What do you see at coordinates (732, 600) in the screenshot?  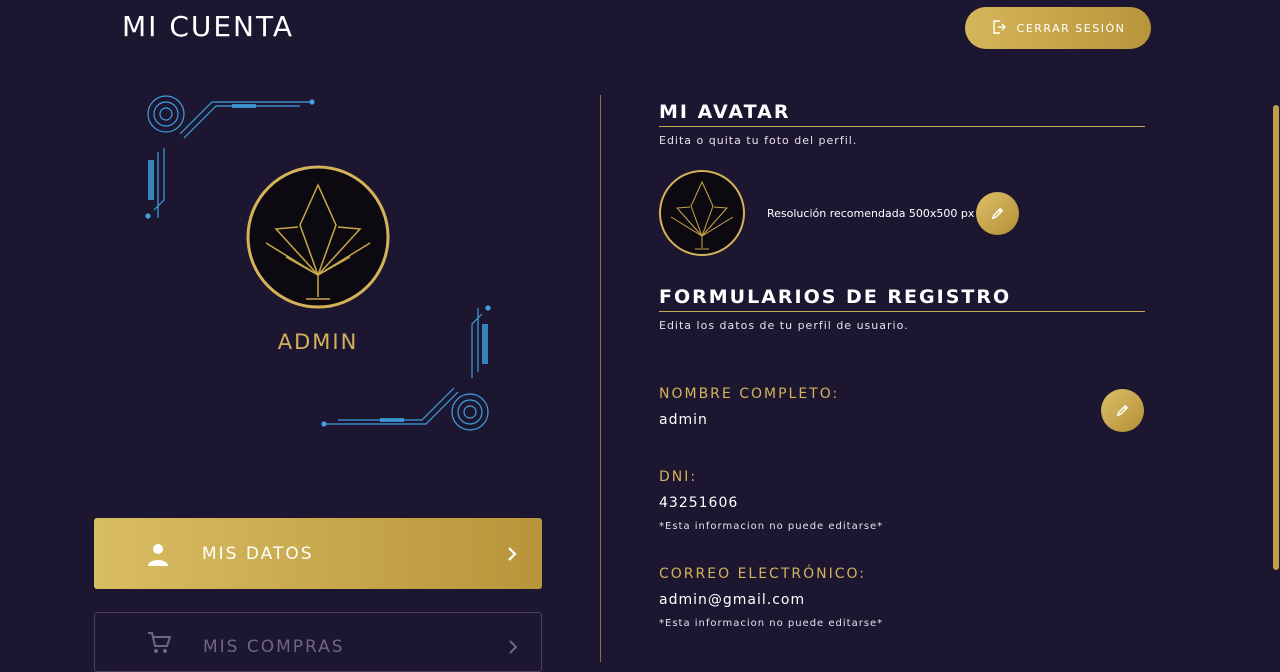 I see `field-value-correo: admin@gmail.com` at bounding box center [732, 600].